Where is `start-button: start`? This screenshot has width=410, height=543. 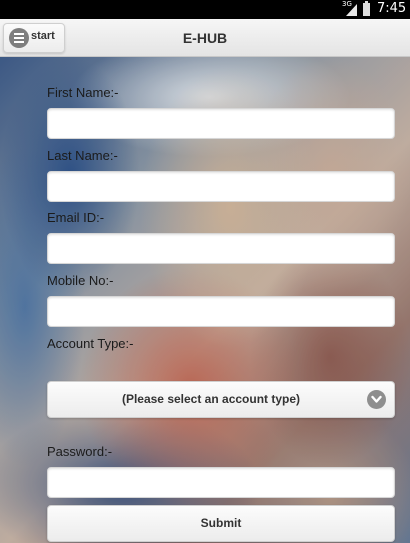 start-button: start is located at coordinates (34, 38).